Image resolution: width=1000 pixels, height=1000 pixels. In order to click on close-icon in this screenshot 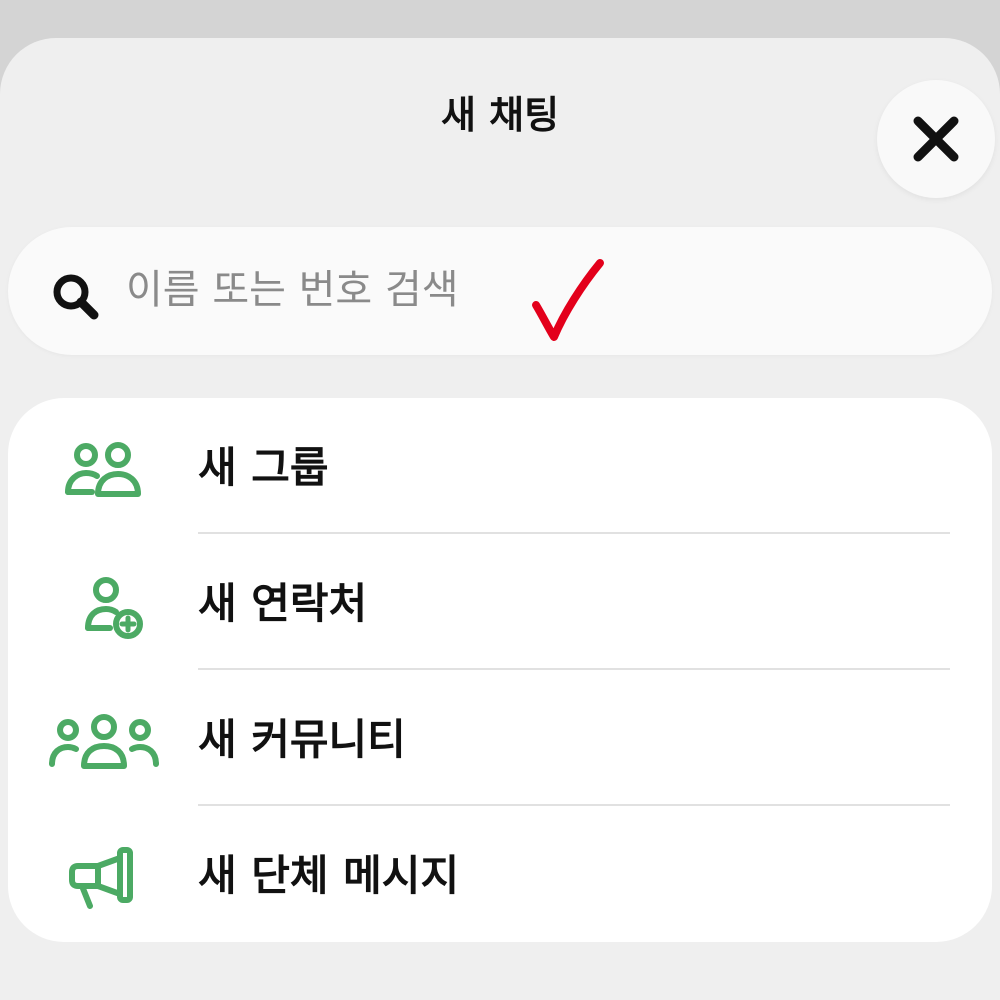, I will do `click(936, 139)`.